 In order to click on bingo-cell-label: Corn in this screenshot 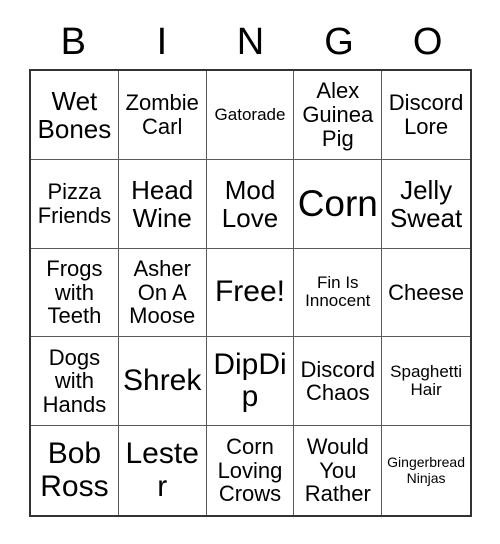, I will do `click(337, 203)`.